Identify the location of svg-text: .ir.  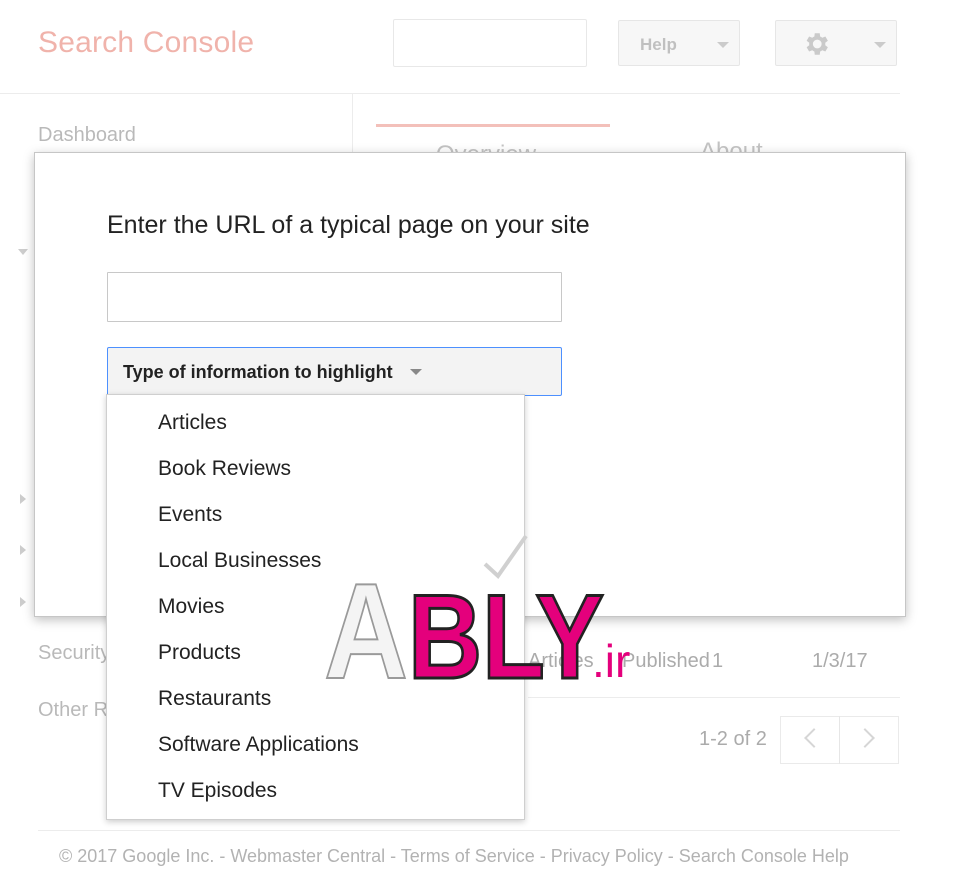
(611, 661).